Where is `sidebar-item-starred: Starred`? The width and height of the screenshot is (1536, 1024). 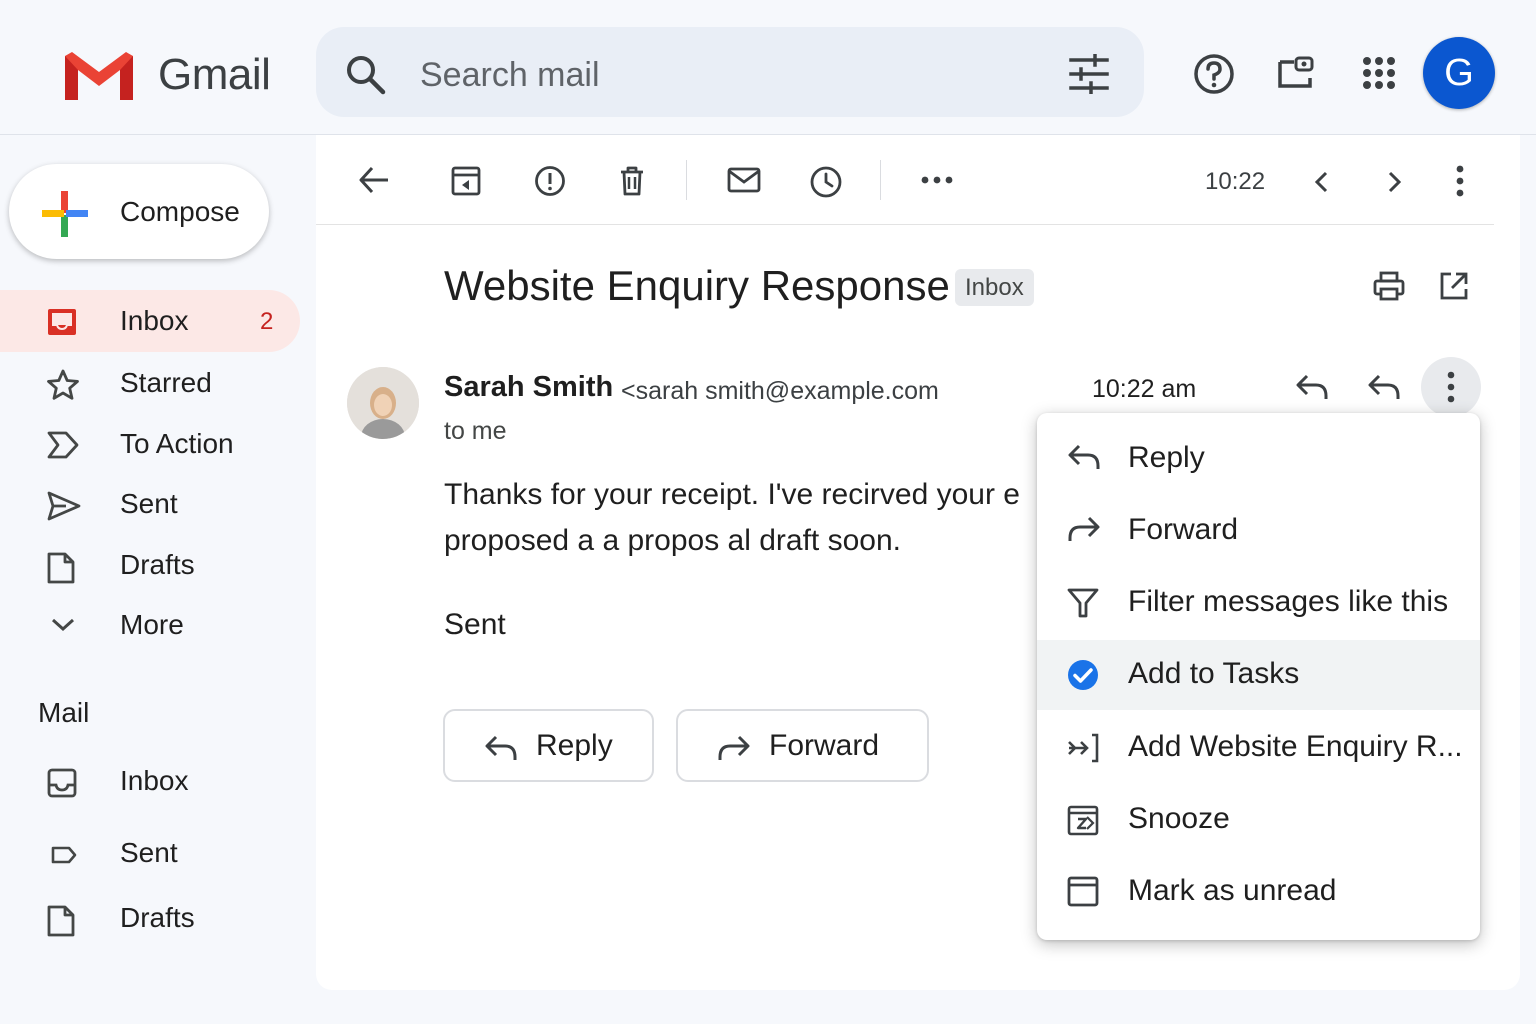
sidebar-item-starred: Starred is located at coordinates (150, 383).